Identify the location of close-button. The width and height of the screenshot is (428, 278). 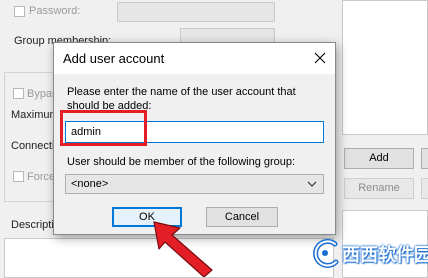
(320, 58).